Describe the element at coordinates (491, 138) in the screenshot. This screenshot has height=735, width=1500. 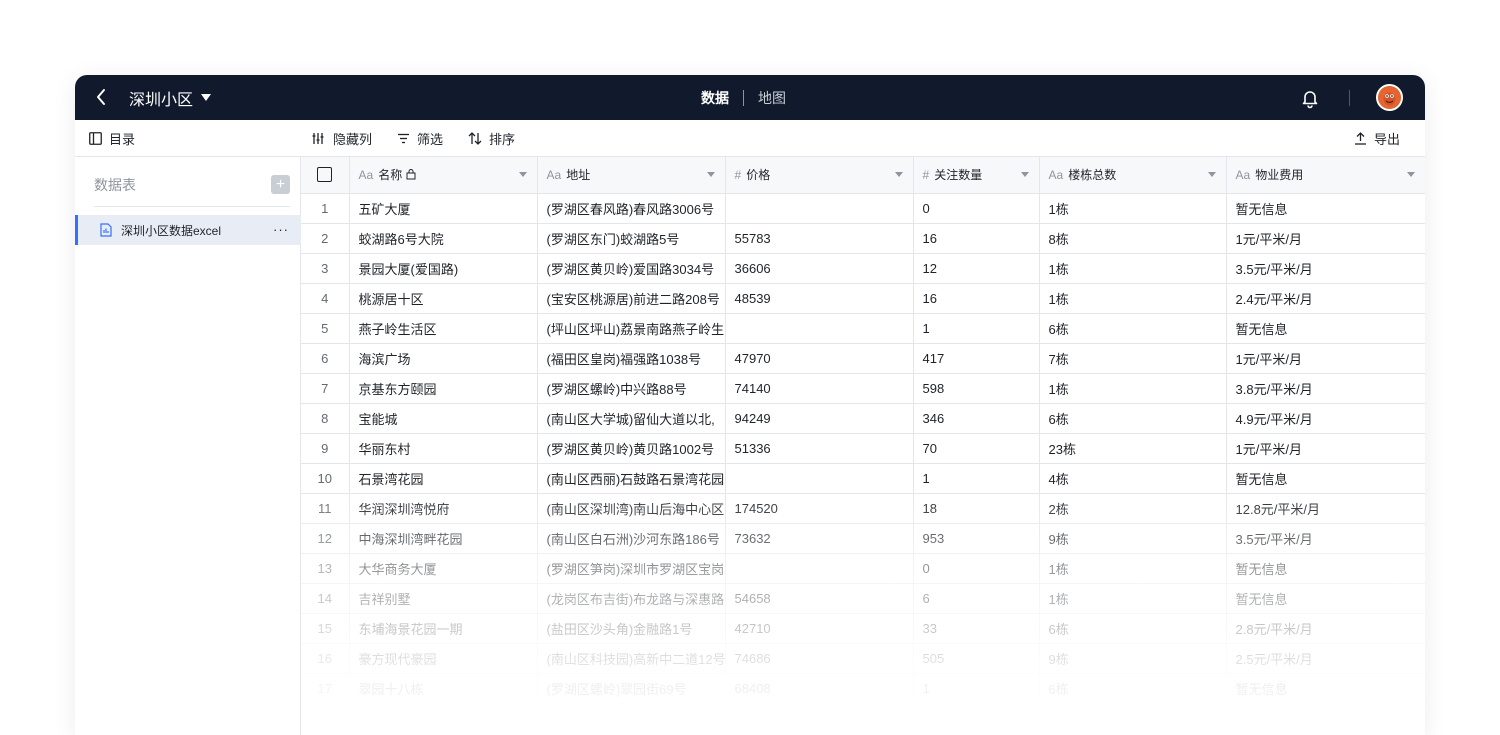
I see `sort-button: 排序` at that location.